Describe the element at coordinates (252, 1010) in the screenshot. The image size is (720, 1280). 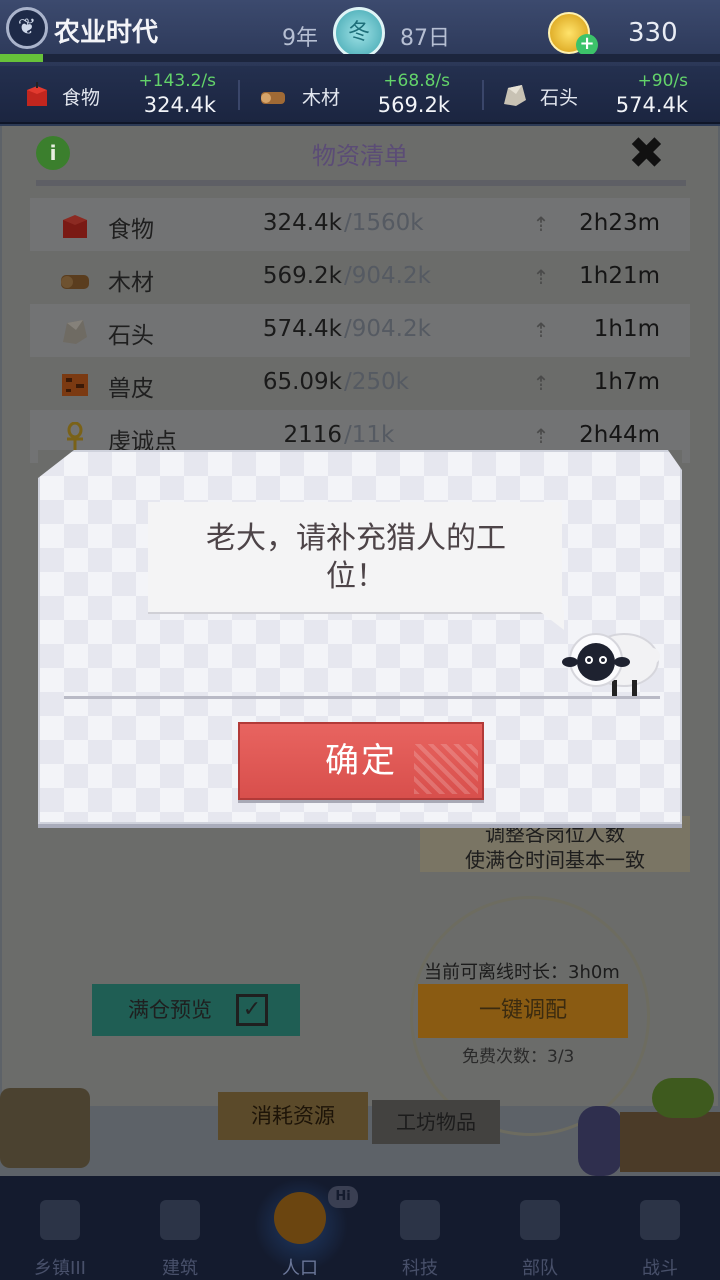
I see `checkbox-icon: ✓` at that location.